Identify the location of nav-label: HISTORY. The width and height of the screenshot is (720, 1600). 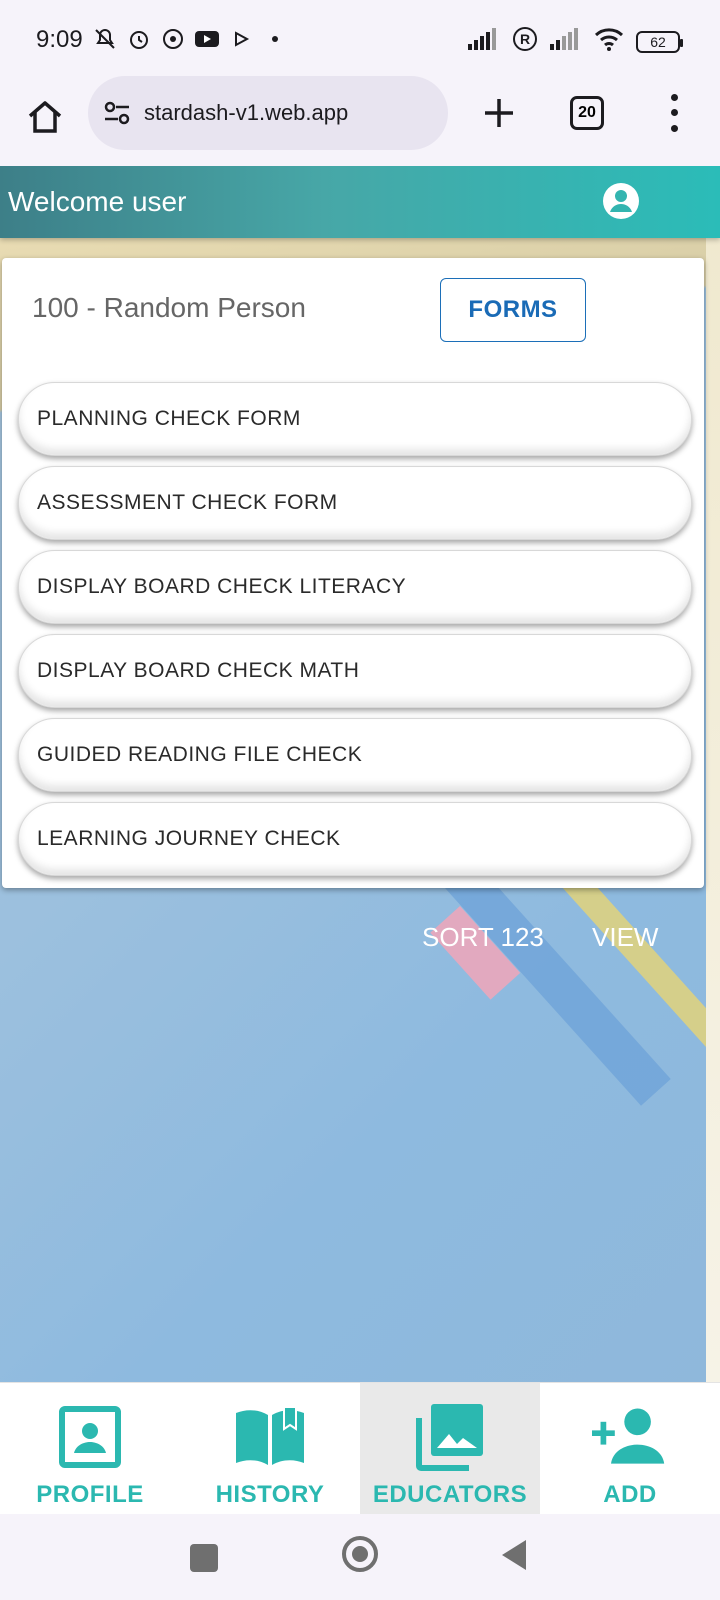
(270, 1494).